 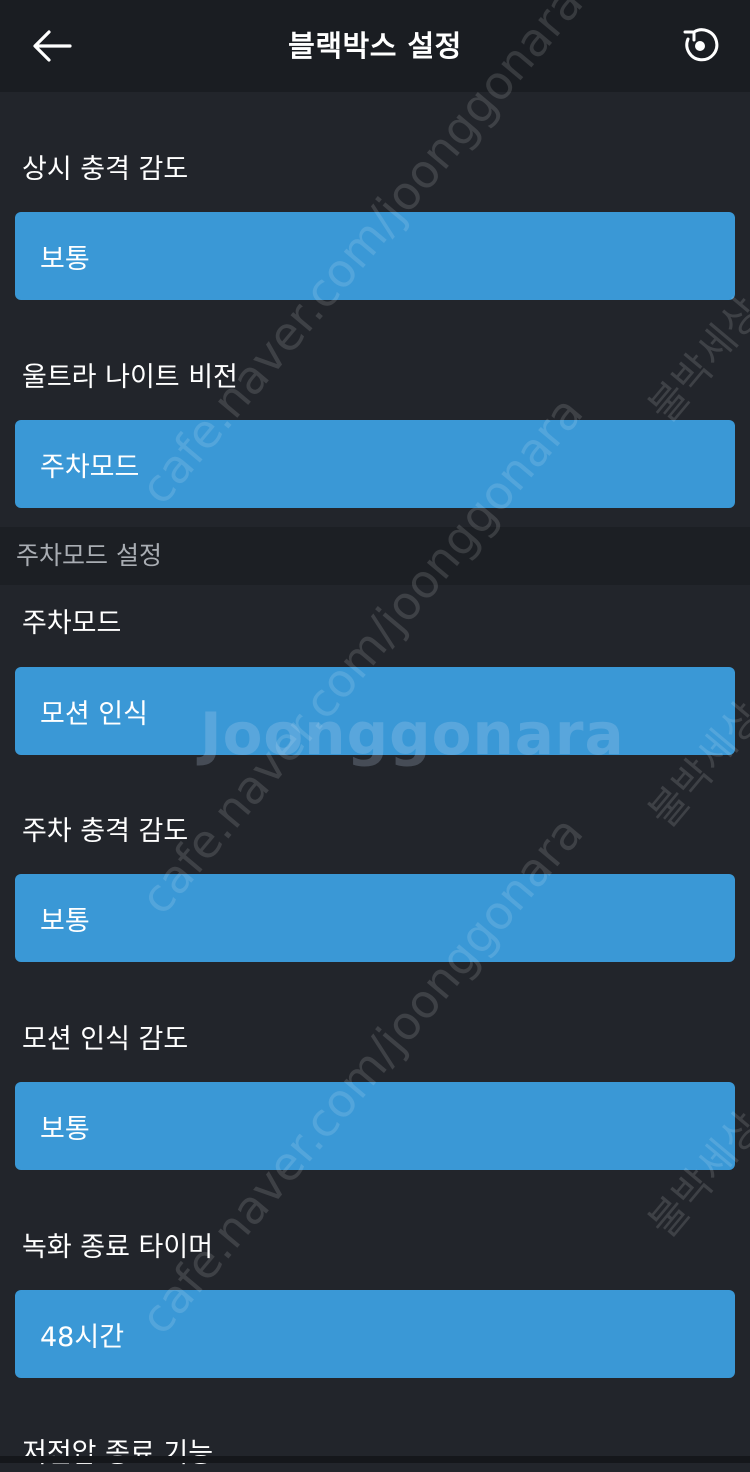 What do you see at coordinates (375, 711) in the screenshot?
I see `parking-mode-select: 모션 인식` at bounding box center [375, 711].